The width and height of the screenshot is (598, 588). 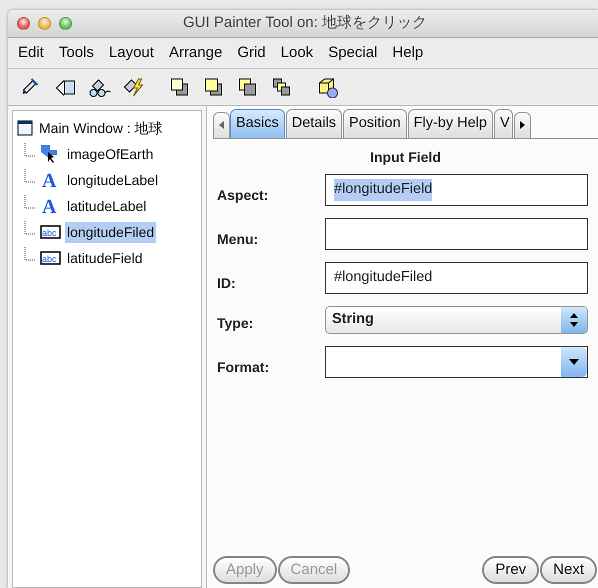 What do you see at coordinates (197, 53) in the screenshot?
I see `menu-item: Arrange` at bounding box center [197, 53].